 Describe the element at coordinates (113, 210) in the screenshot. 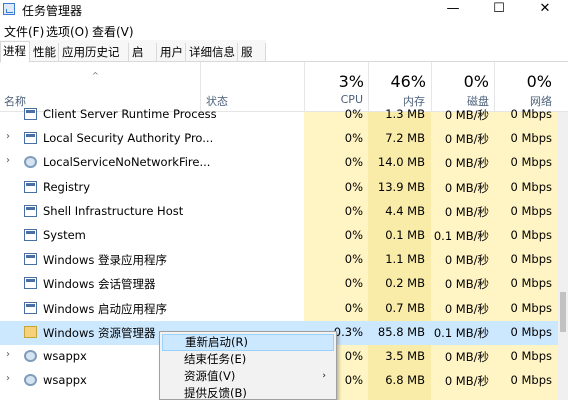

I see `process-name: Shell Infrastructure Host` at that location.